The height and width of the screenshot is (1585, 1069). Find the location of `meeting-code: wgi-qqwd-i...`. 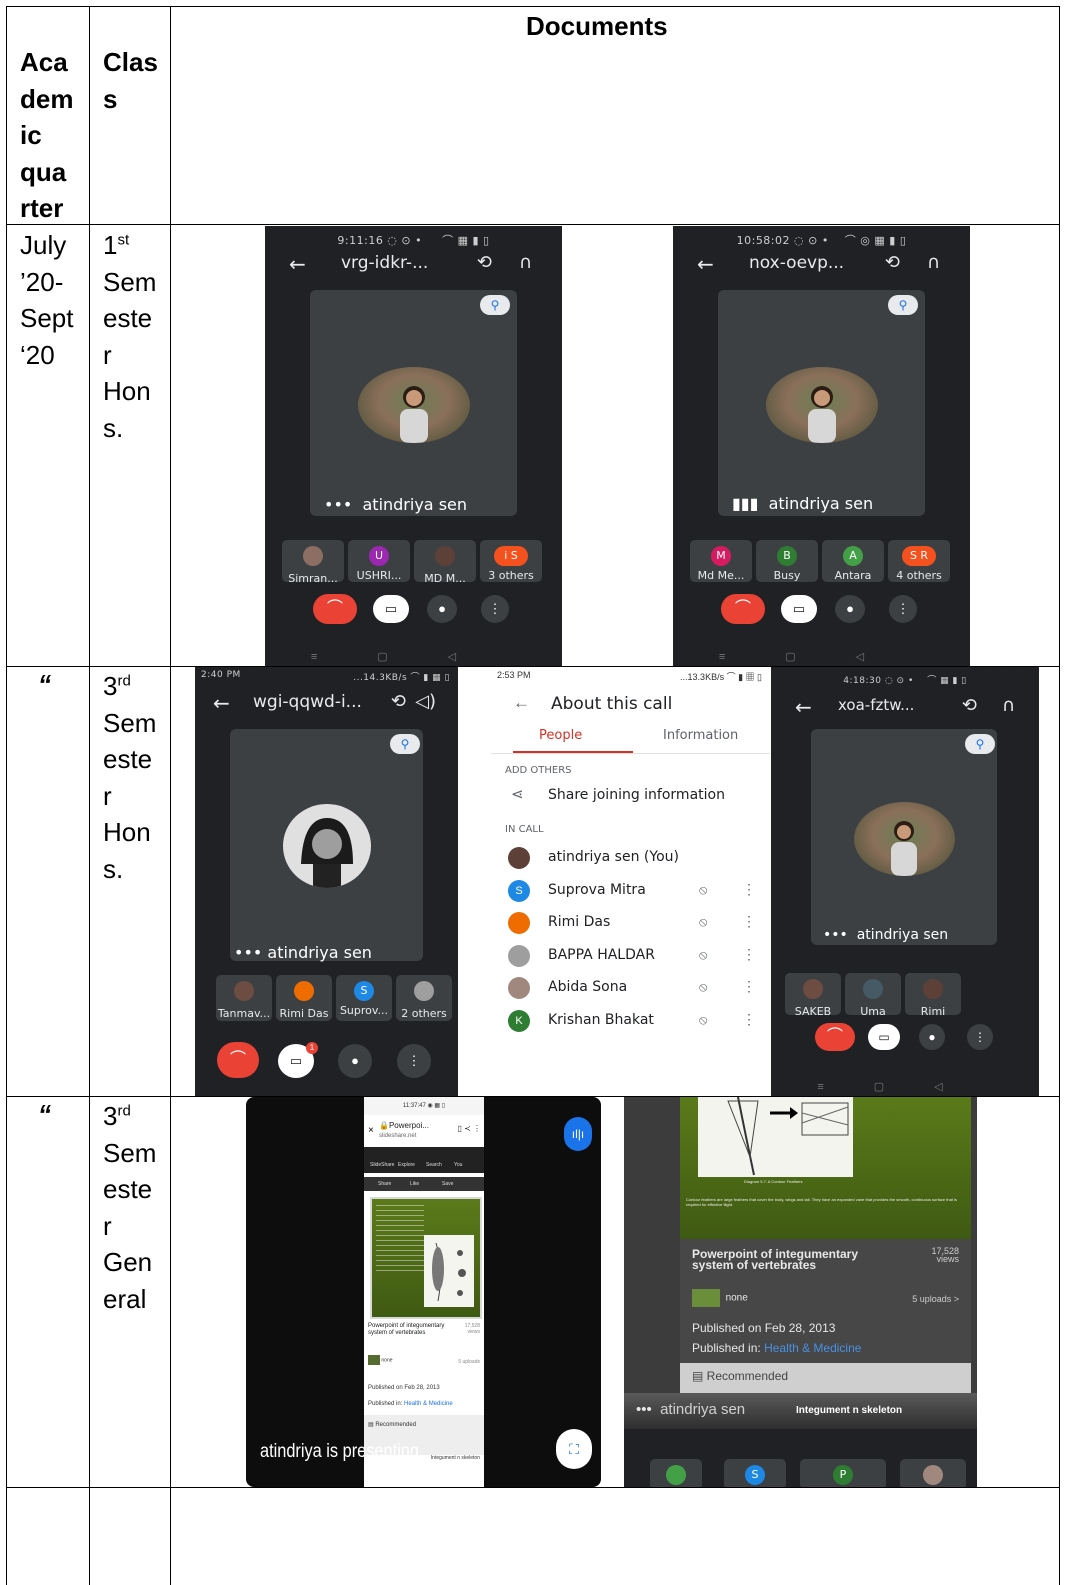

meeting-code: wgi-qqwd-i... is located at coordinates (307, 702).